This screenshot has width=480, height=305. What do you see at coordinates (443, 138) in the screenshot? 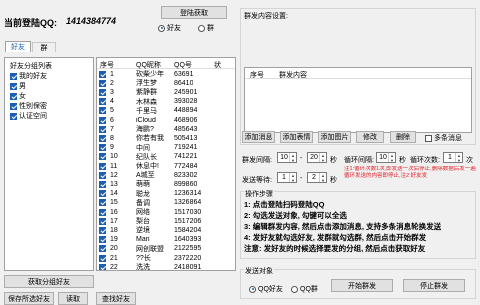
I see `multi-message-checkbox: 多条消息` at bounding box center [443, 138].